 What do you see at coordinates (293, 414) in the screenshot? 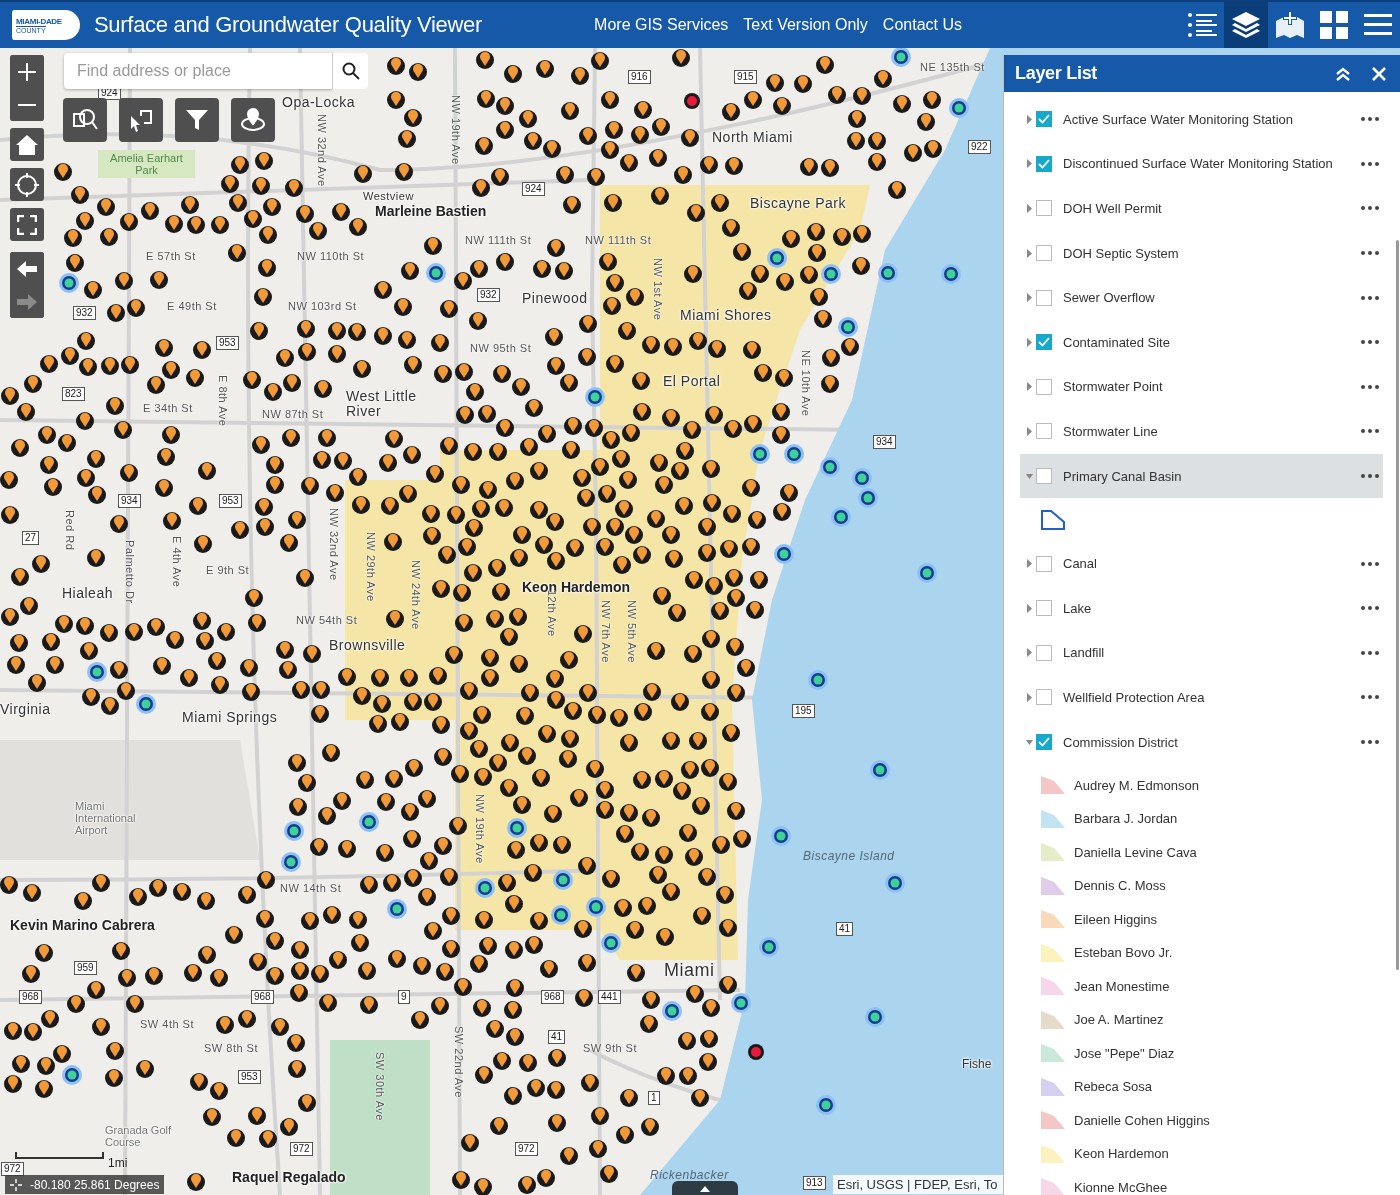
I see `street-label: NW 87th St` at bounding box center [293, 414].